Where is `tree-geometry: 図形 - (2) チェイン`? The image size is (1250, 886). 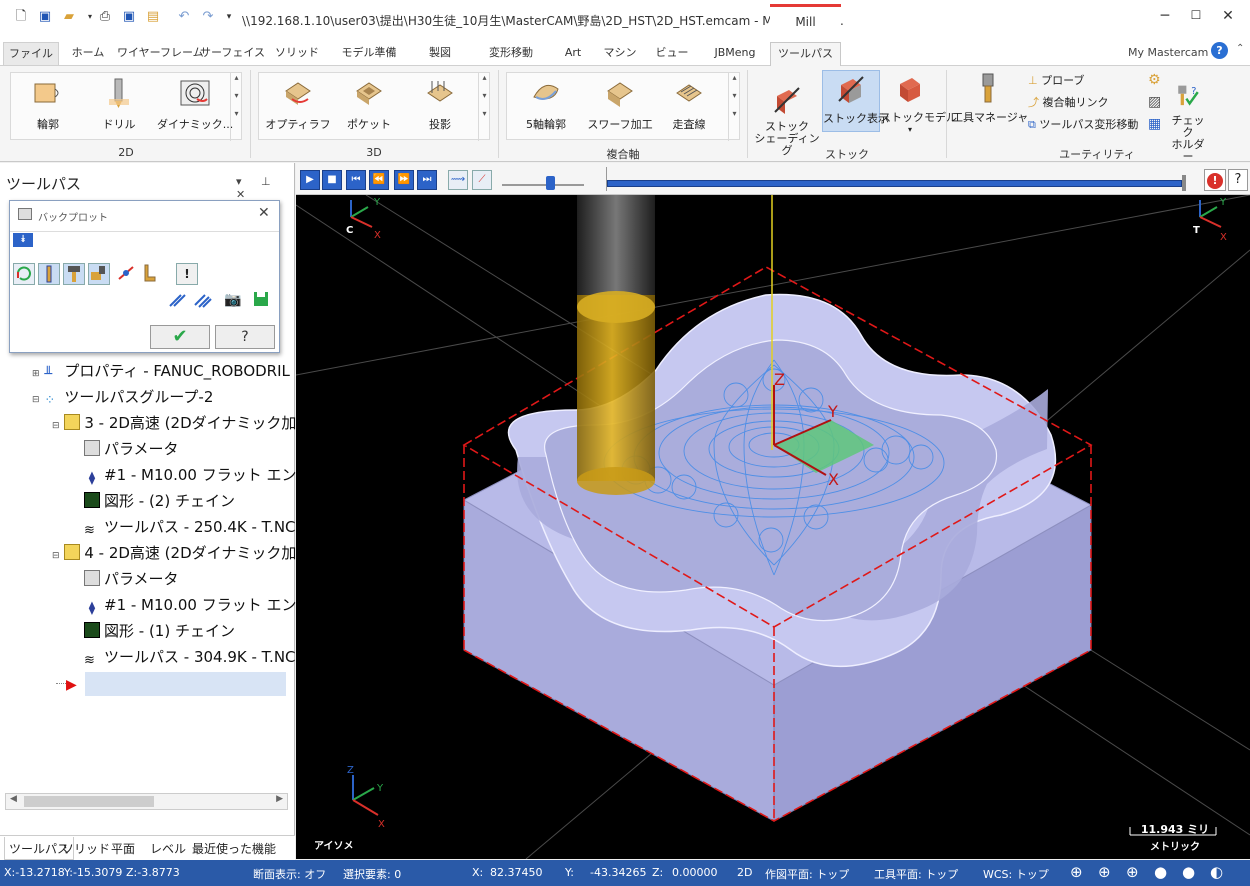
tree-geometry: 図形 - (2) チェイン is located at coordinates (159, 501).